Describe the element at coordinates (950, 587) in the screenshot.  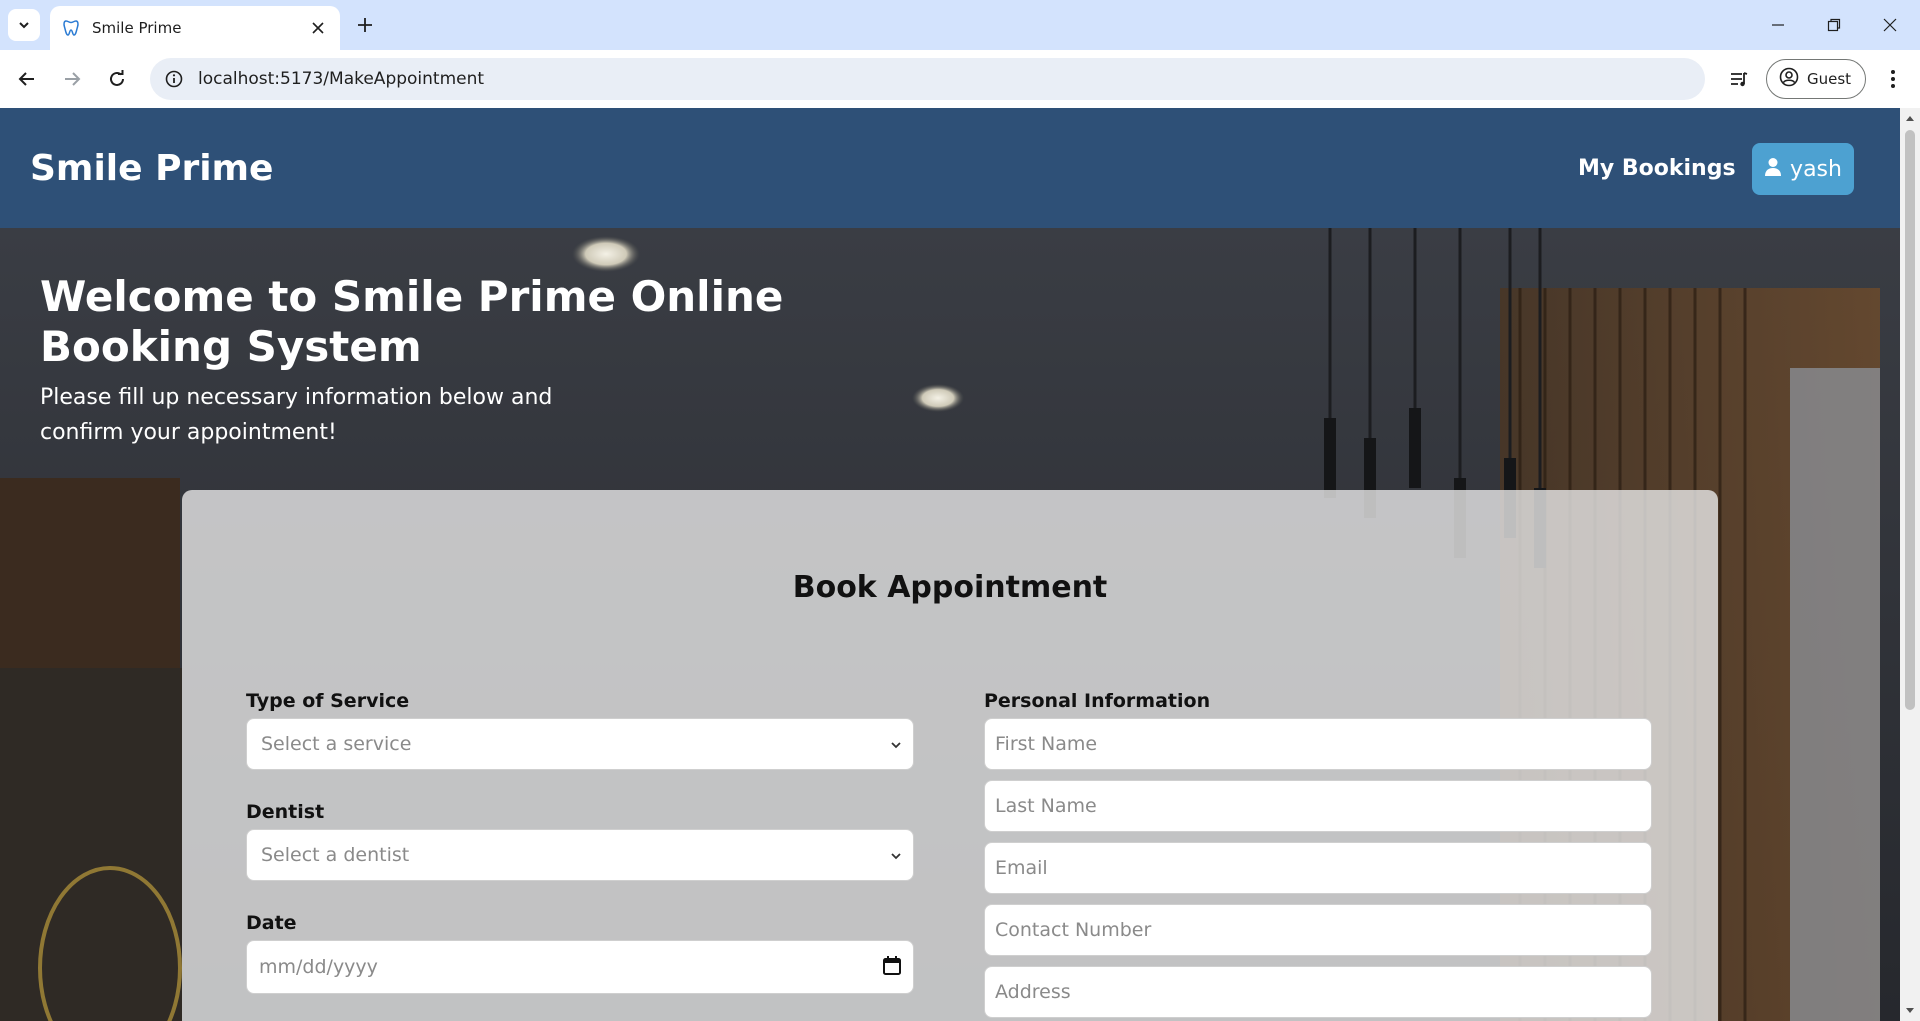
I see `form-title: Book Appointment` at that location.